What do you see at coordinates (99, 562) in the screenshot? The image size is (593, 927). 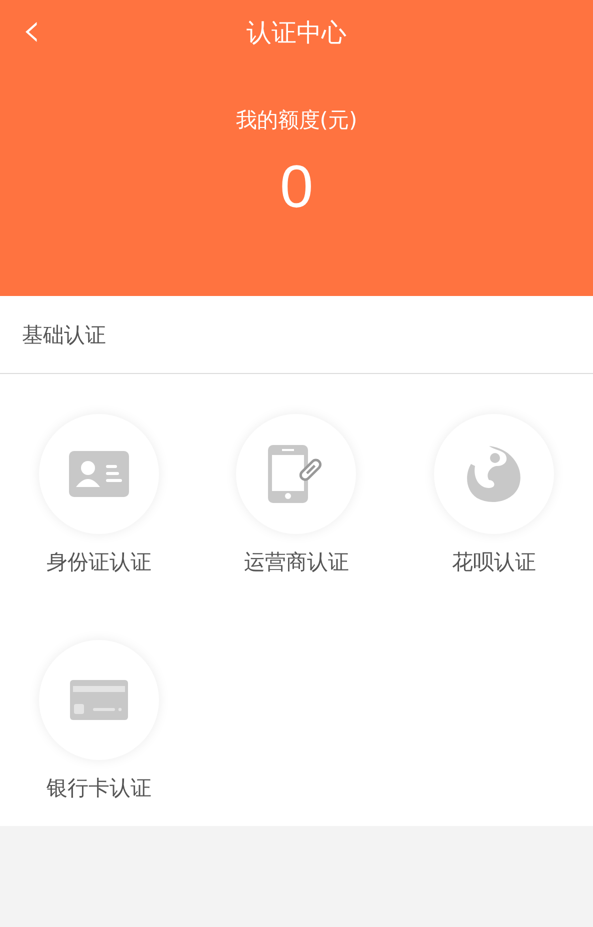 I see `verify-label: 身份证认证` at bounding box center [99, 562].